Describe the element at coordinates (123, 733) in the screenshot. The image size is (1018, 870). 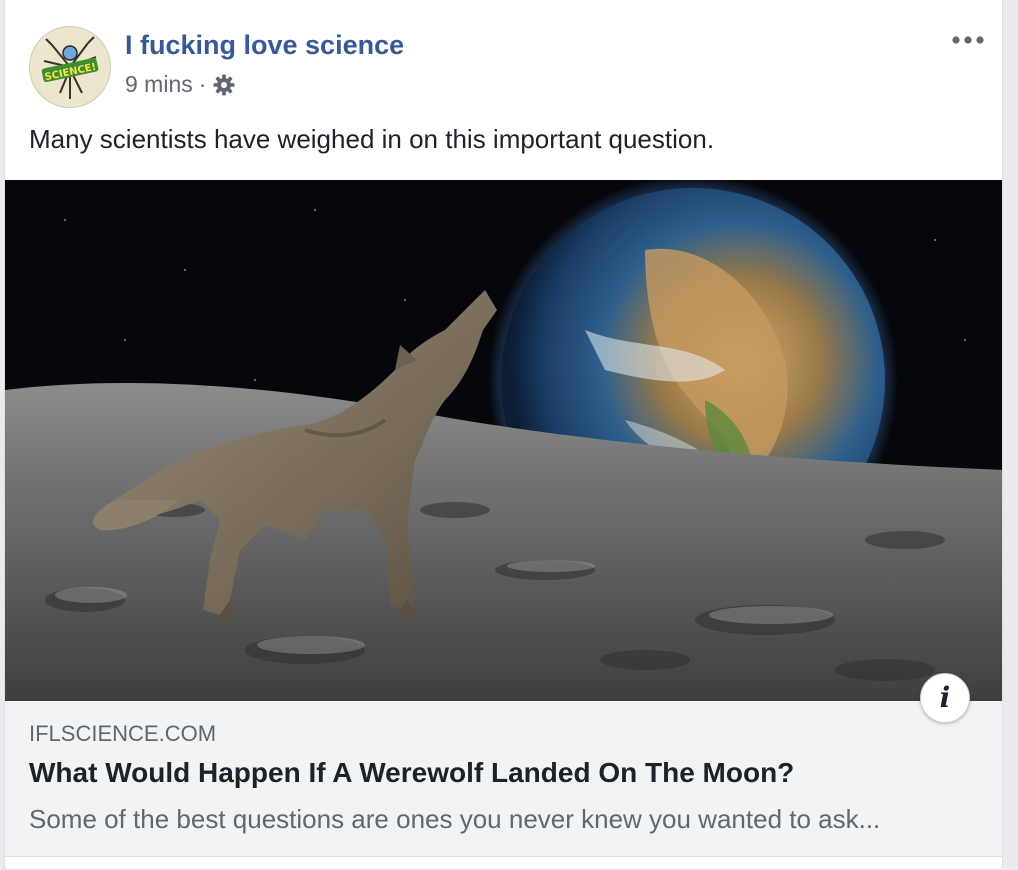
I see `link-domain: IFLSCIENCE.COM` at that location.